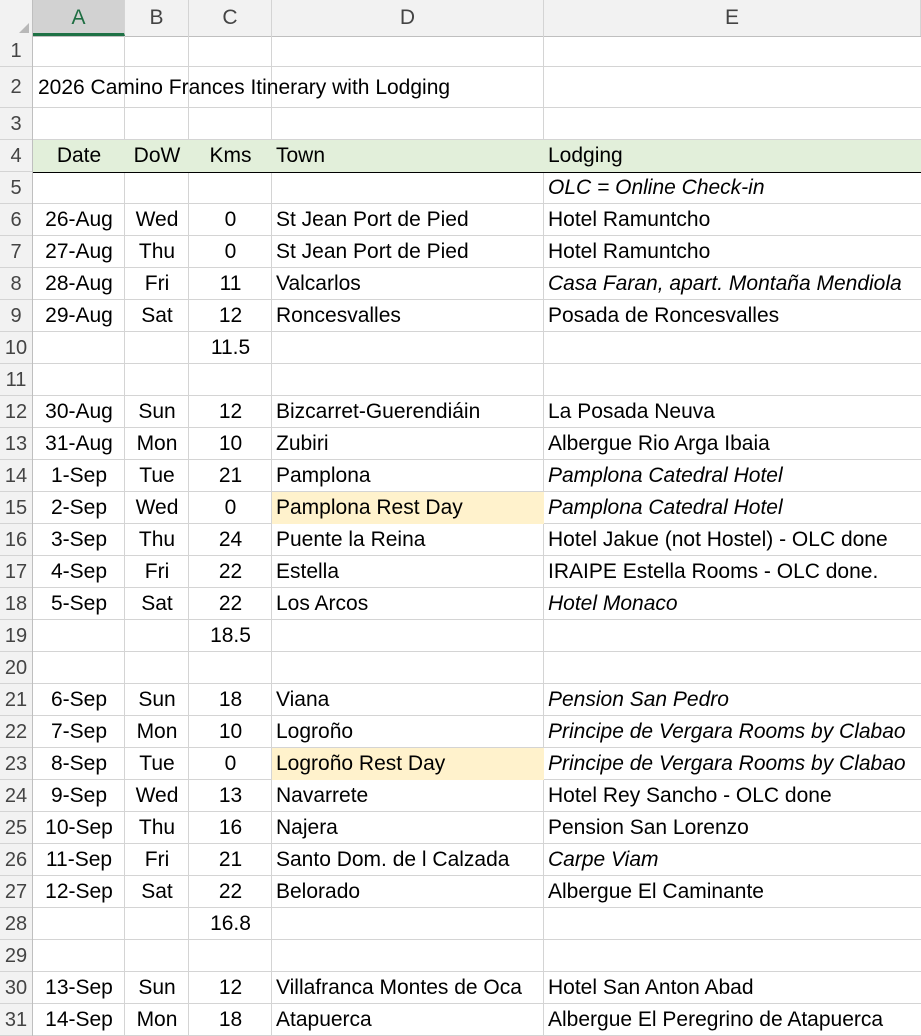 The height and width of the screenshot is (1036, 921). Describe the element at coordinates (16, 188) in the screenshot. I see `row-header-5: 5` at that location.